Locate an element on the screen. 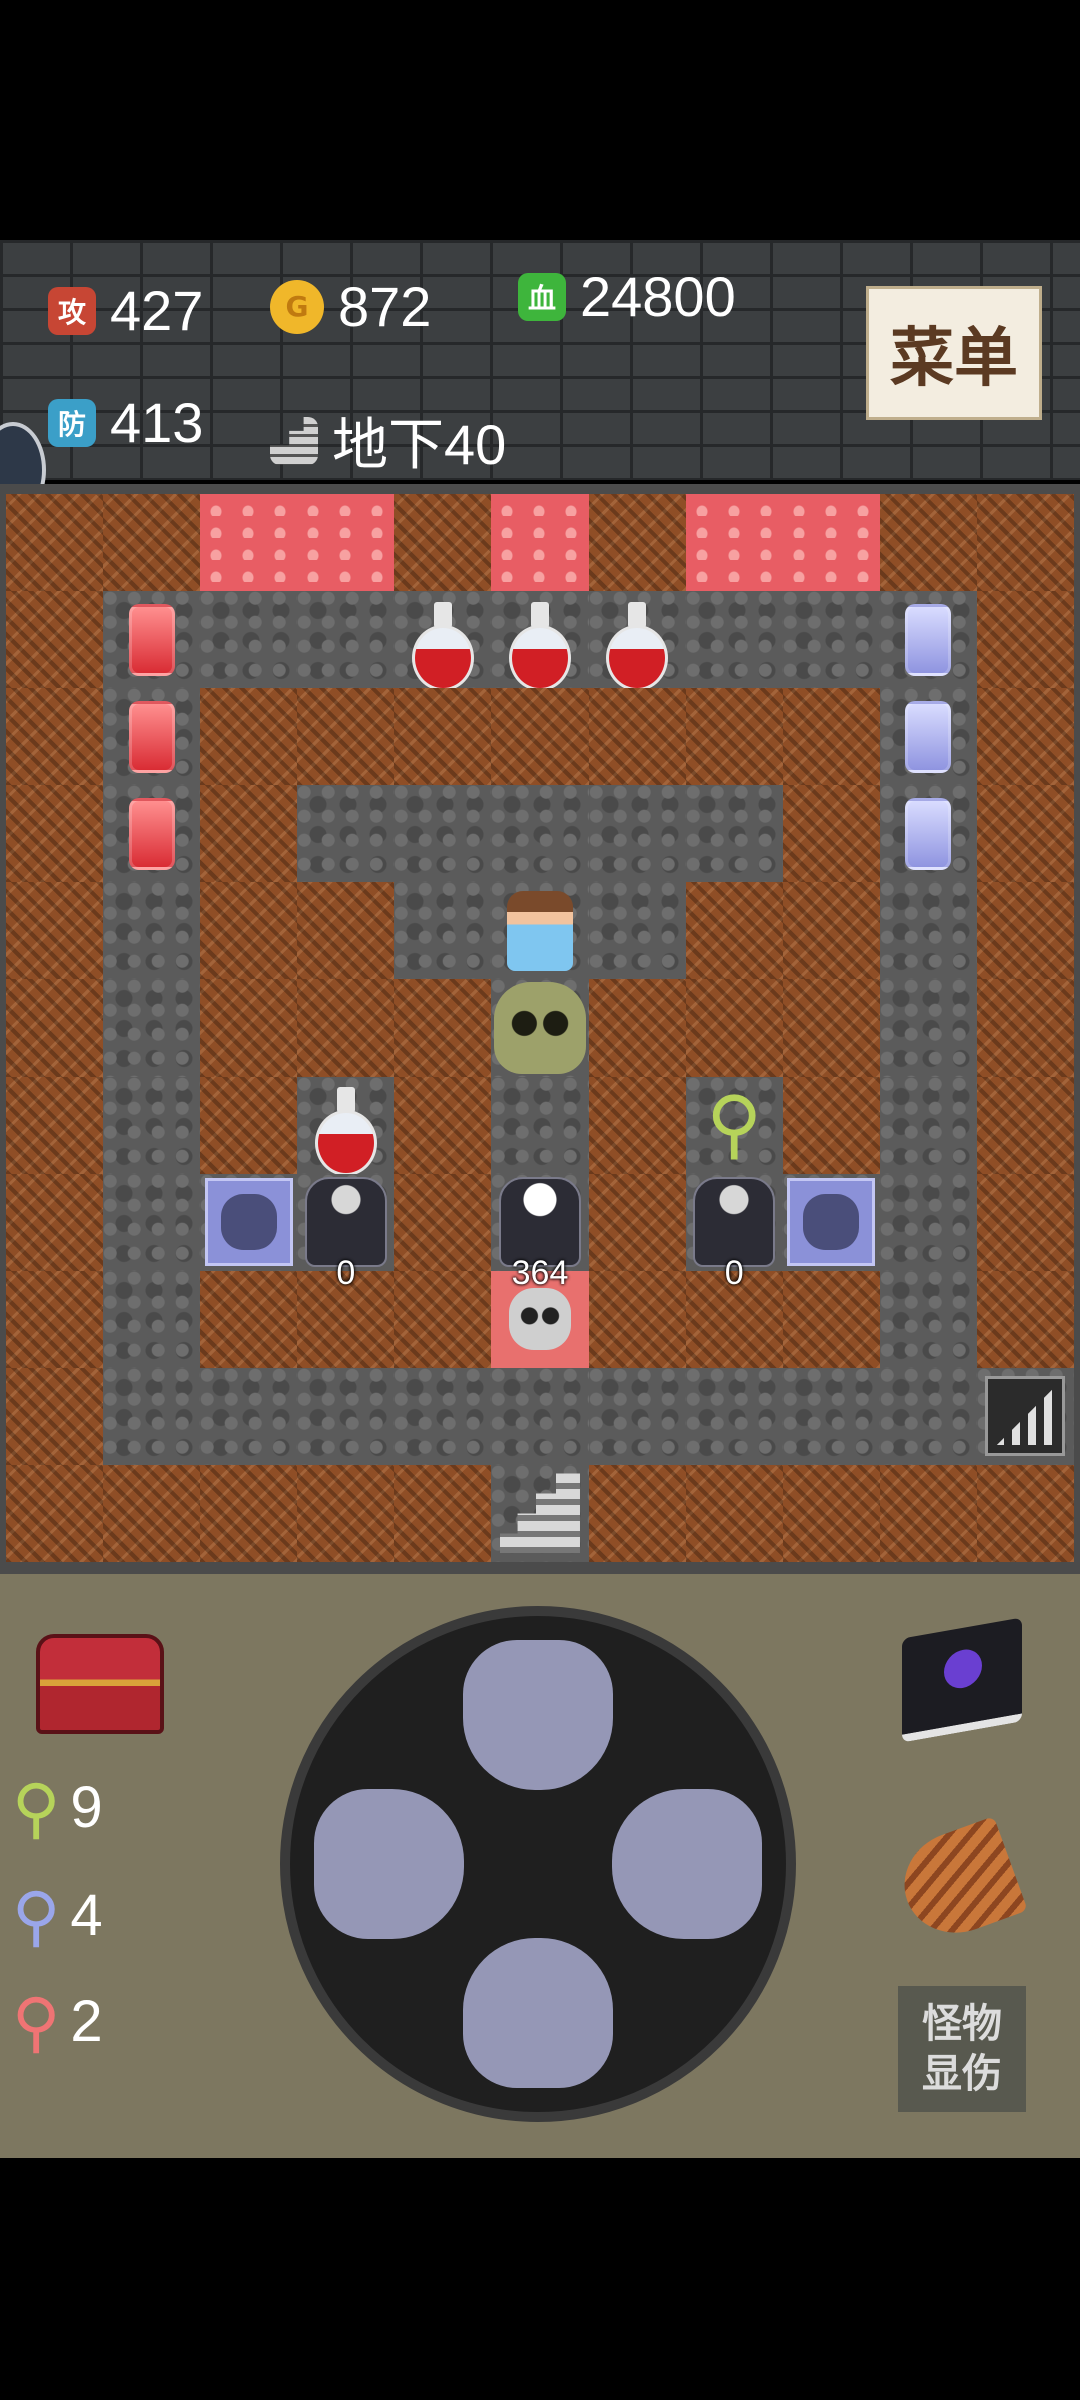 This screenshot has width=1080, height=2400. menu-button: 菜单 is located at coordinates (954, 353).